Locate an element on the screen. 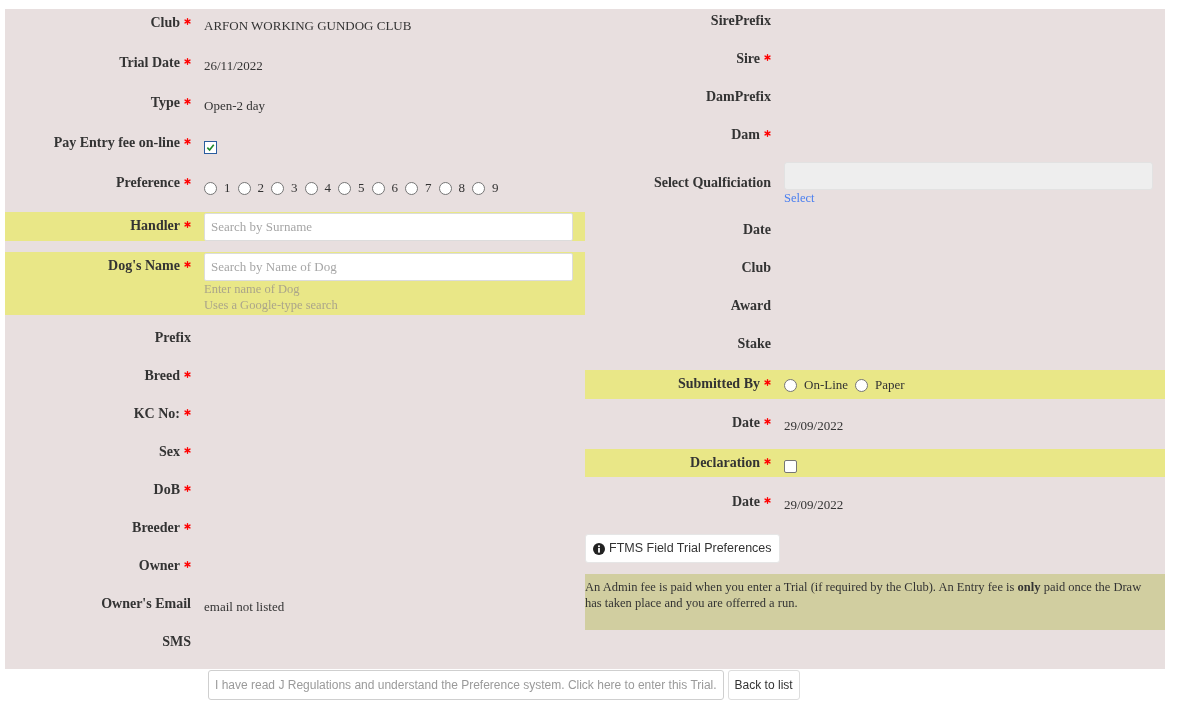  field-label: Dam is located at coordinates (745, 135).